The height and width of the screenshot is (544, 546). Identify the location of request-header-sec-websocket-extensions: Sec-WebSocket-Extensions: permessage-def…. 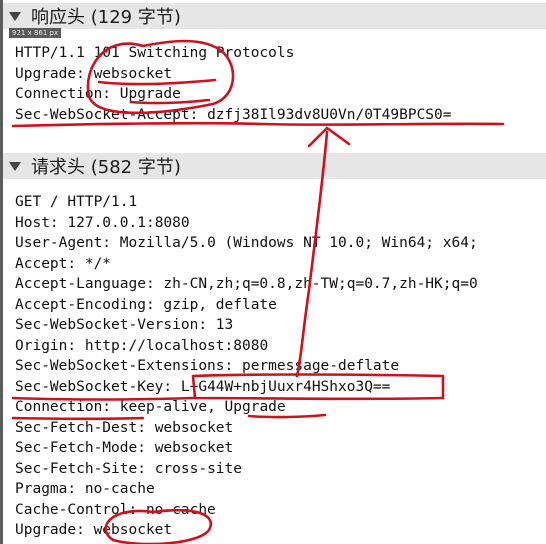
(207, 366).